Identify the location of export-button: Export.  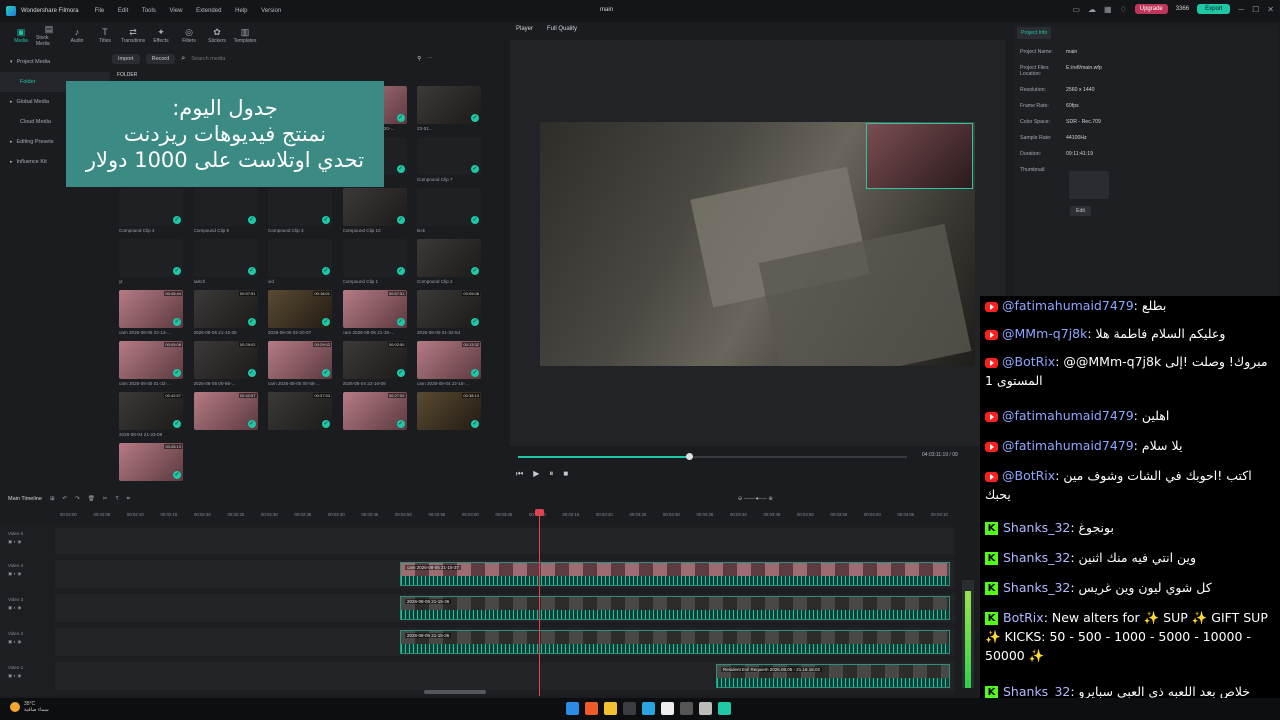
(1214, 9).